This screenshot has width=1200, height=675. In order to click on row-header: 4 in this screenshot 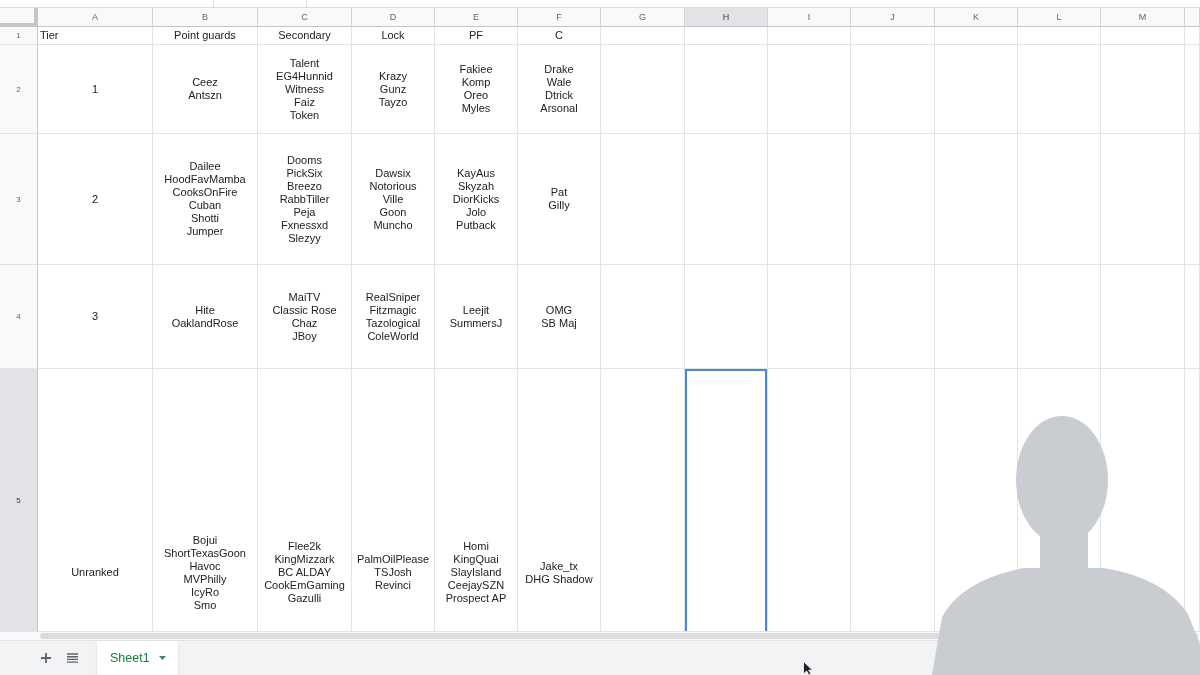, I will do `click(19, 317)`.